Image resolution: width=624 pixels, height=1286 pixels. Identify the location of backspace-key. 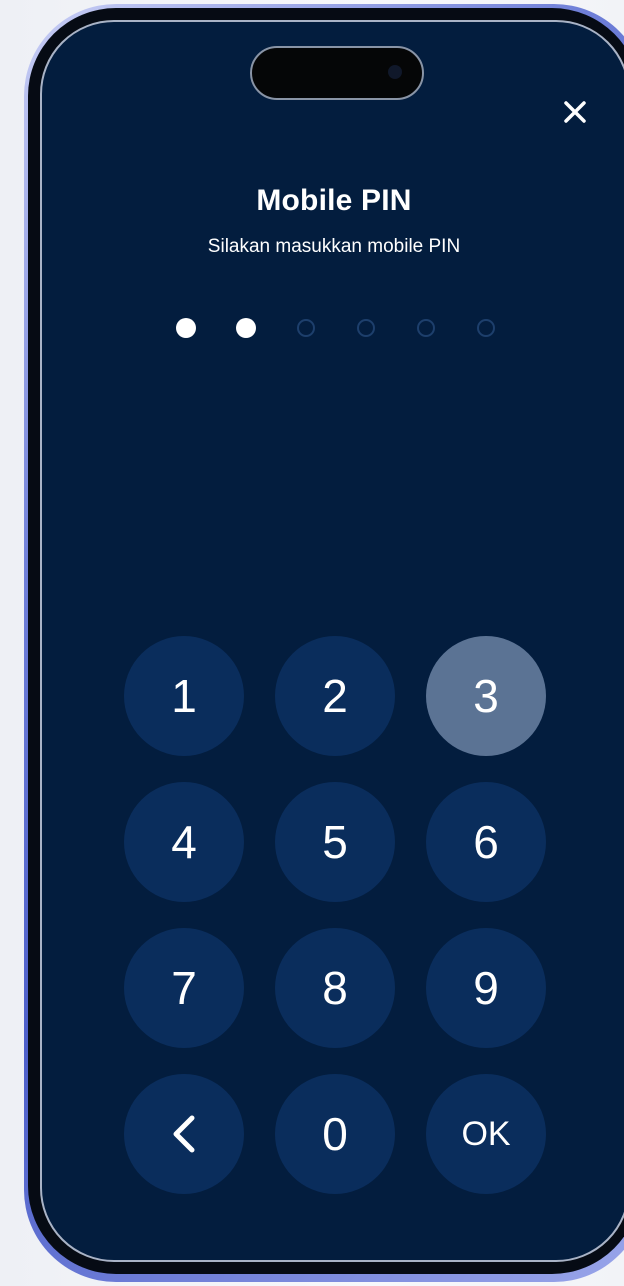
(184, 1134).